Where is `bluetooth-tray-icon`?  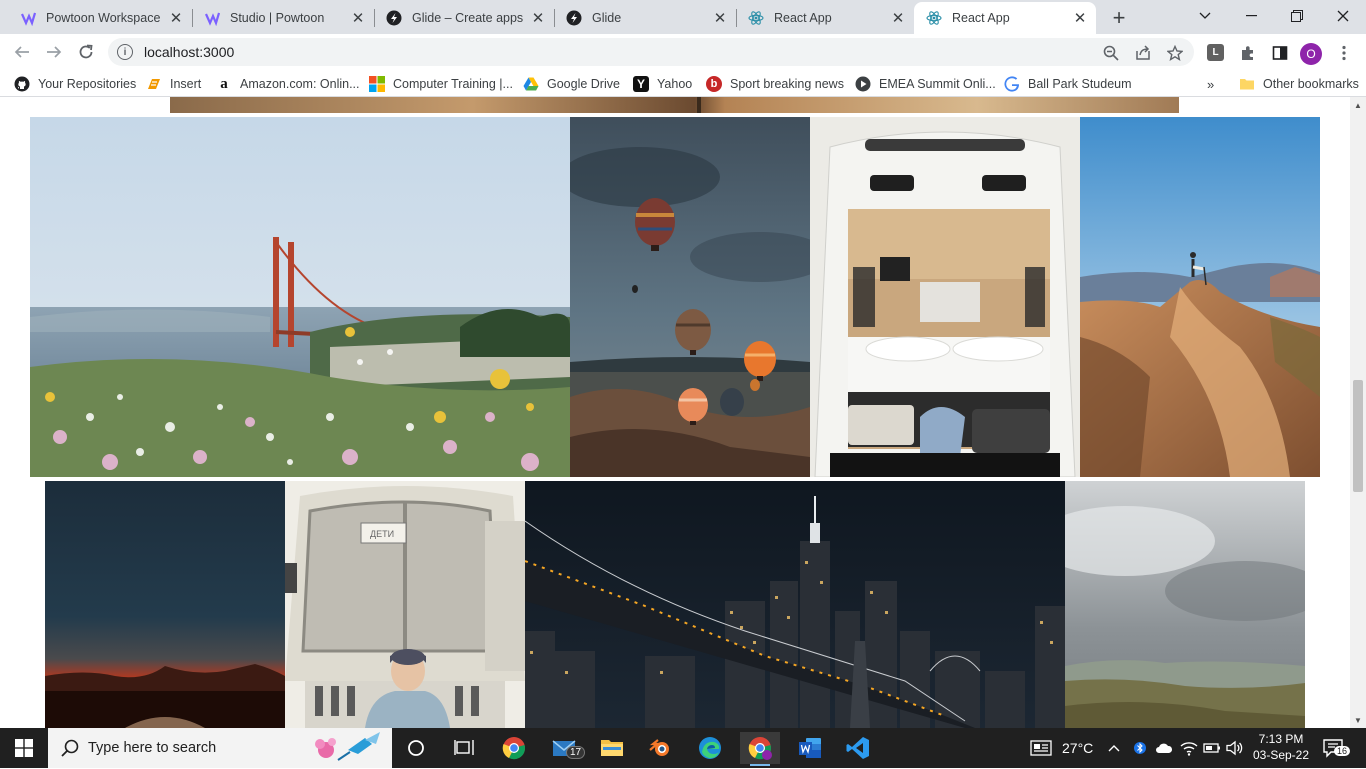 bluetooth-tray-icon is located at coordinates (1140, 748).